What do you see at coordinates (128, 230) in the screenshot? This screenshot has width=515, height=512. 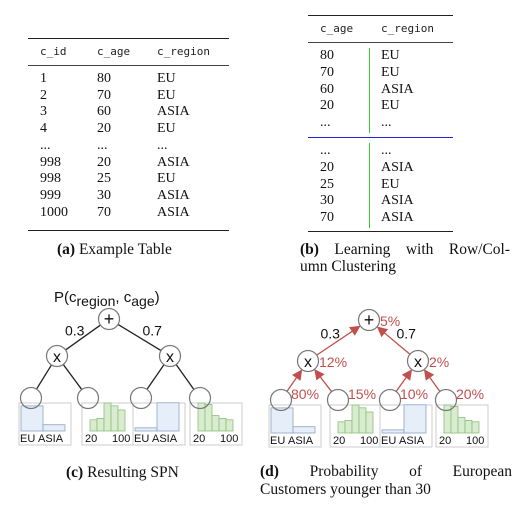 I see `table-bottom-rule` at bounding box center [128, 230].